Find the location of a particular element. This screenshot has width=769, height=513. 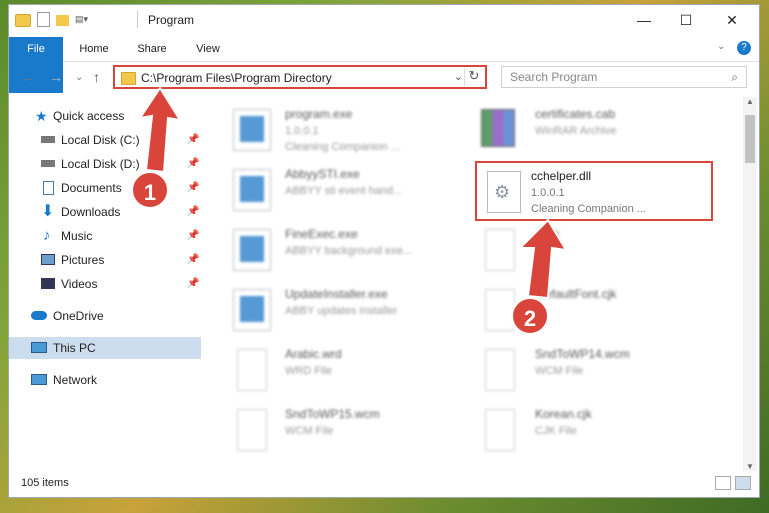

sidebar-item-label: Documents is located at coordinates (91, 188).